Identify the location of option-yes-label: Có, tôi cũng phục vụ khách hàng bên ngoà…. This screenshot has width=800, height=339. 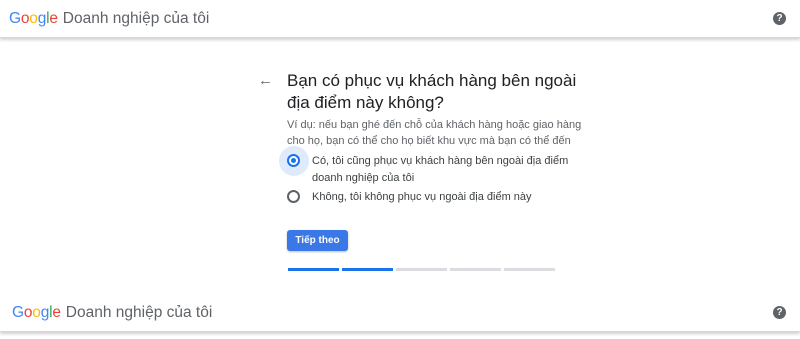
(440, 169).